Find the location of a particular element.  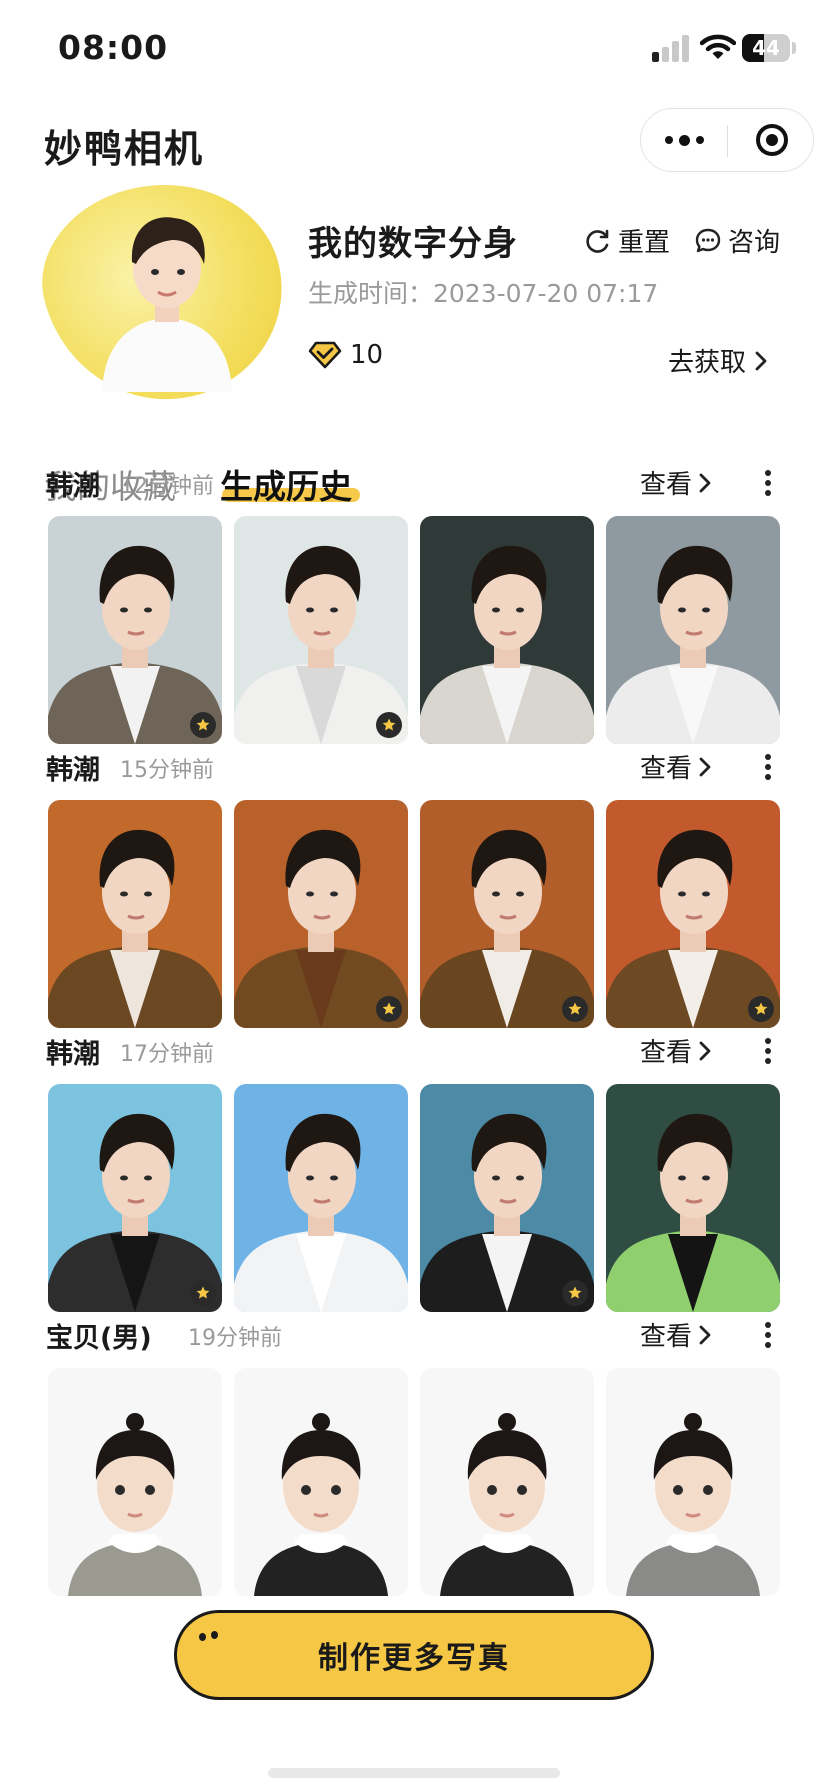

refresh-icon is located at coordinates (597, 241).